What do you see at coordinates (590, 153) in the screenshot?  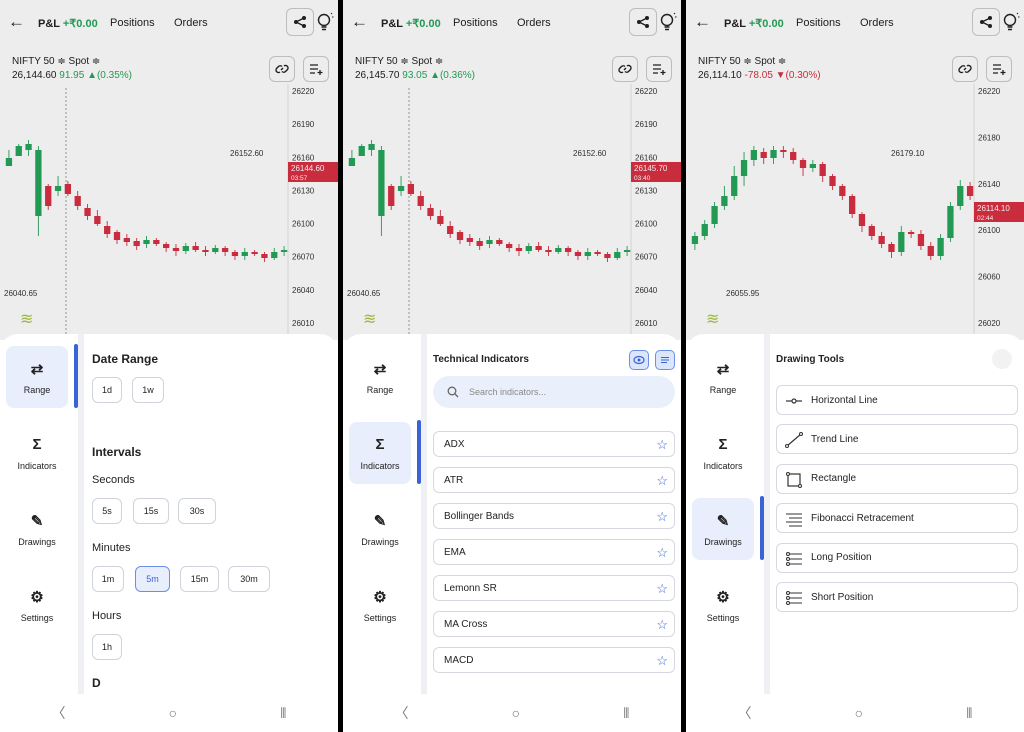 I see `high-price-label: 26152.60` at bounding box center [590, 153].